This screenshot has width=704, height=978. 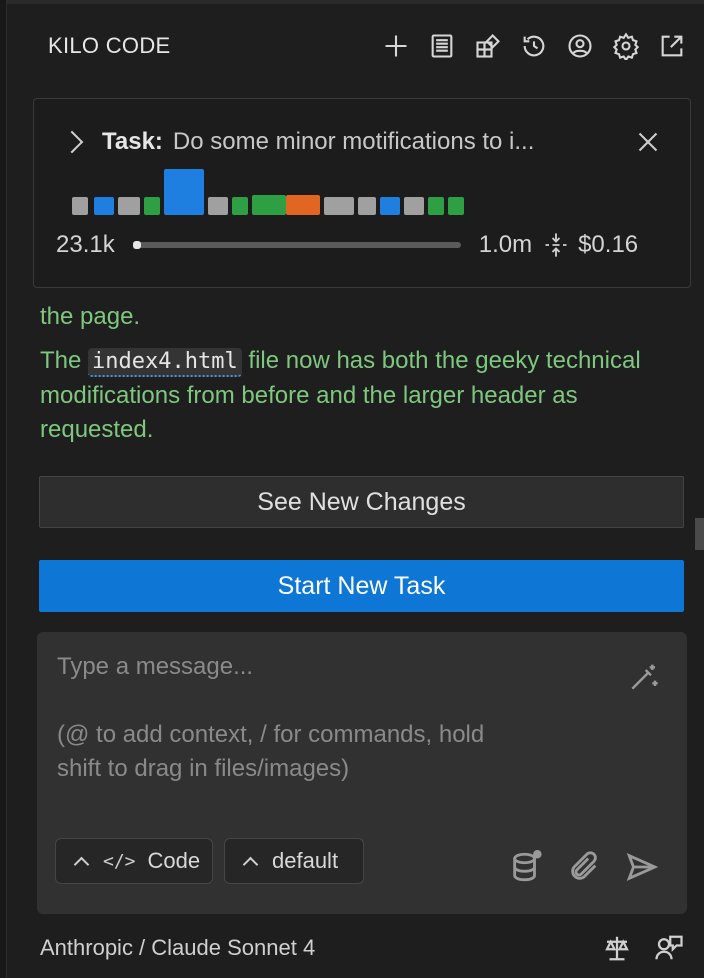 I want to click on context-window-bar: 23.1k 1.0m $0.16, so click(x=363, y=245).